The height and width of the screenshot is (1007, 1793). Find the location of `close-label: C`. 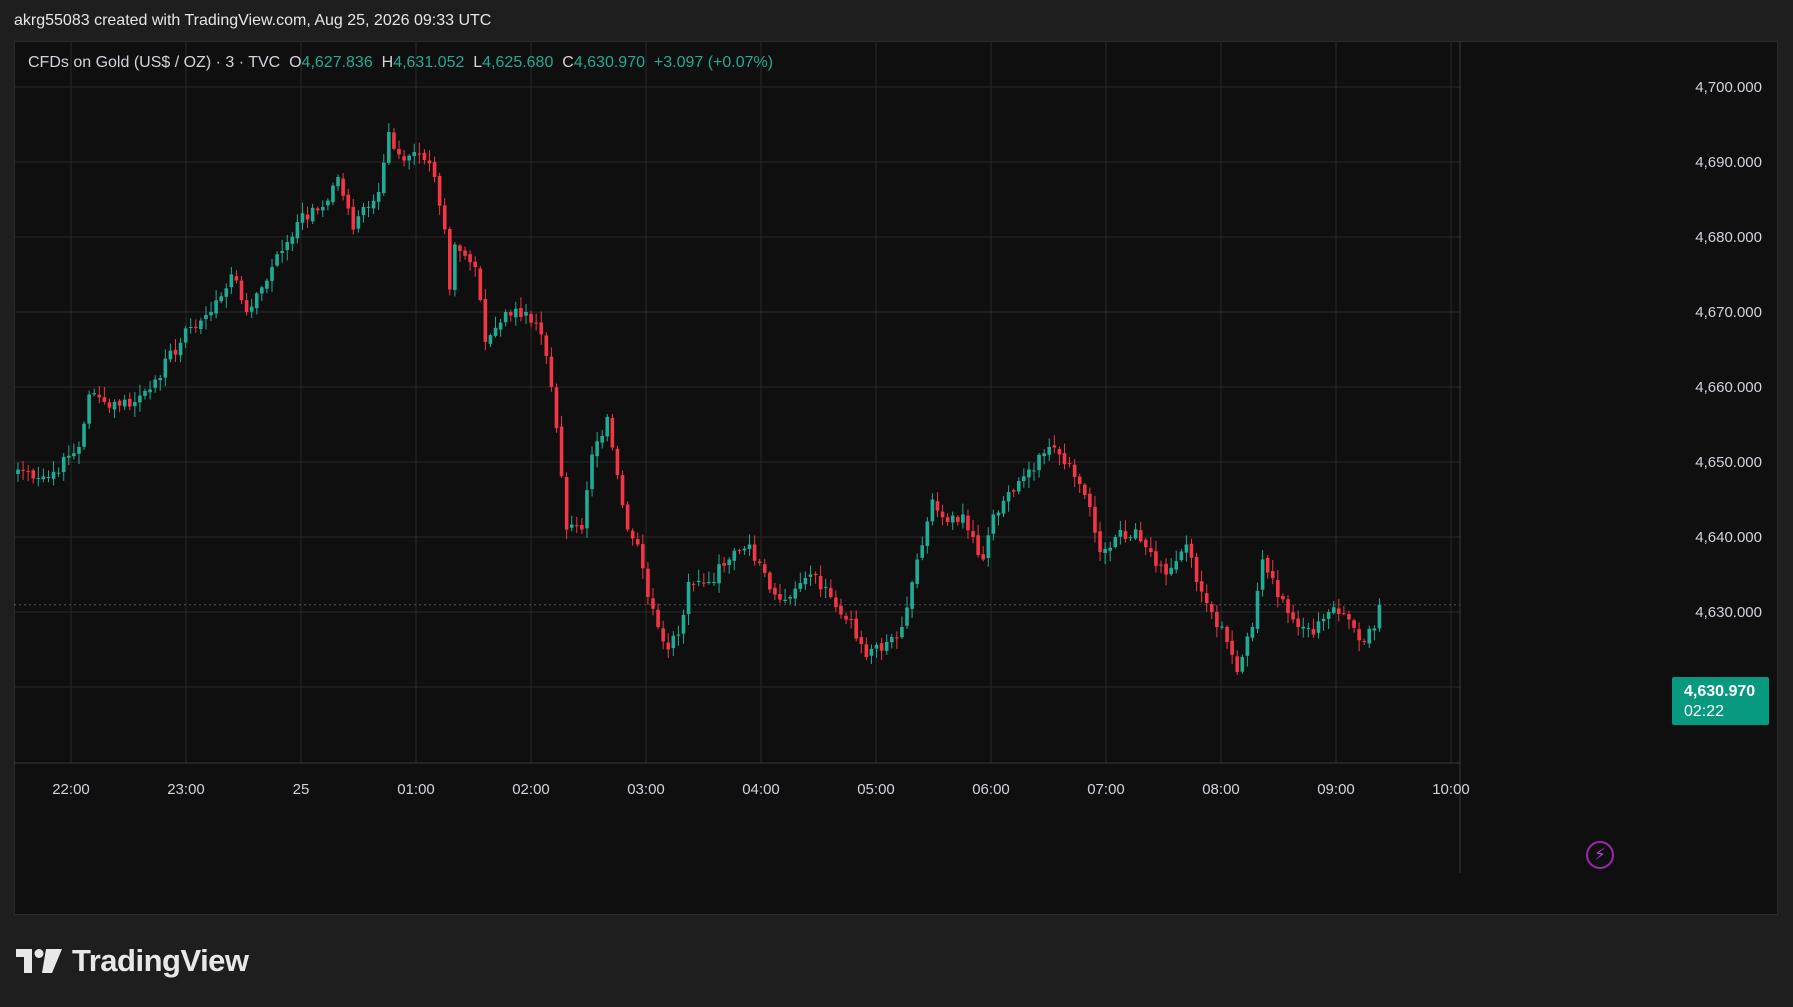

close-label: C is located at coordinates (568, 62).